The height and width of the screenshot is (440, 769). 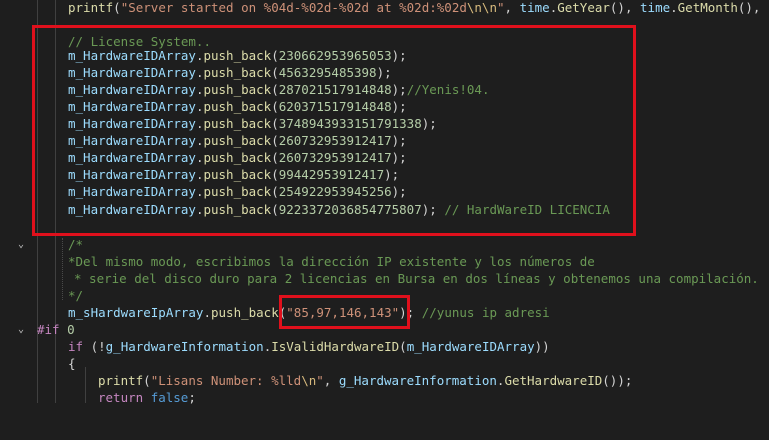 I want to click on code-line: {, so click(x=384, y=363).